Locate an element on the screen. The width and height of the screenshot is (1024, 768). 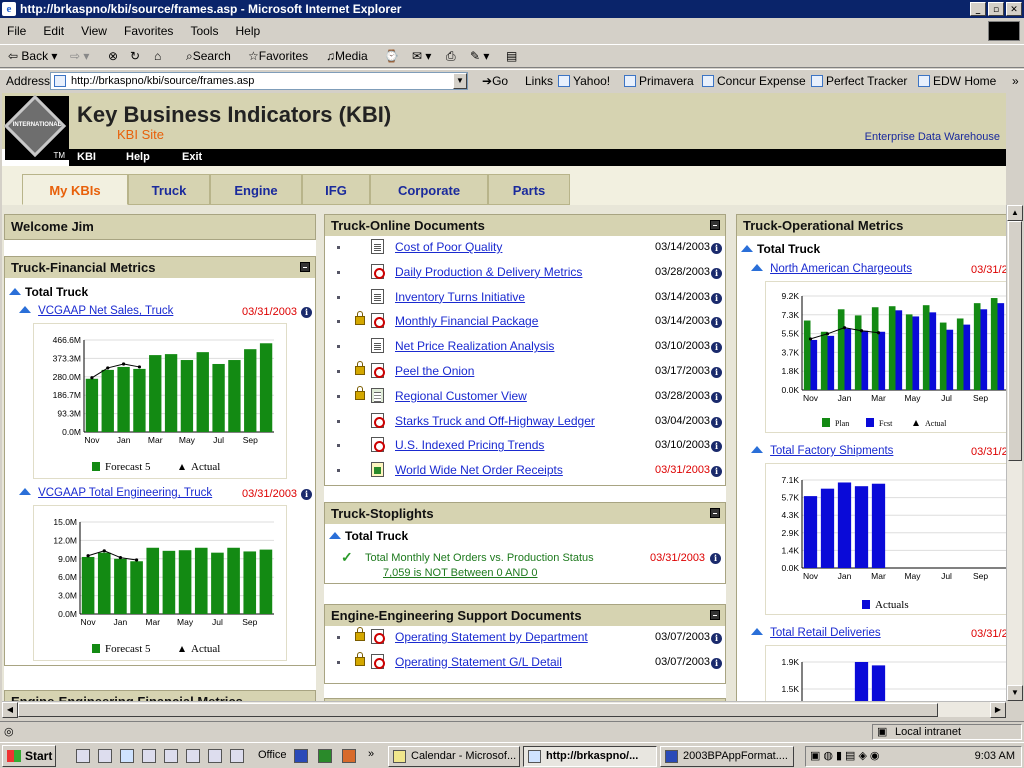
search-button: ⌕Search is located at coordinates (208, 56).